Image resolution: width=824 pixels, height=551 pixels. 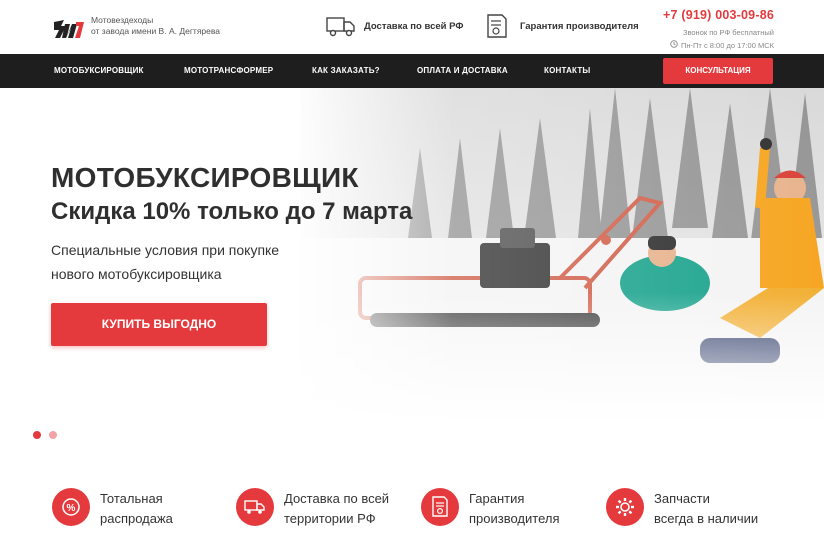 I want to click on buy-button: КУПИТЬ ВЫГОДНО, so click(x=159, y=324).